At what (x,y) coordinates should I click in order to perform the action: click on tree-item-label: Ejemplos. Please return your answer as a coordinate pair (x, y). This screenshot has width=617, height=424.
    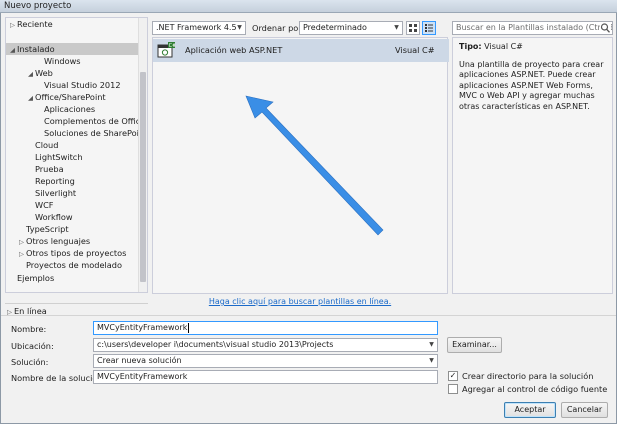
    Looking at the image, I should click on (36, 278).